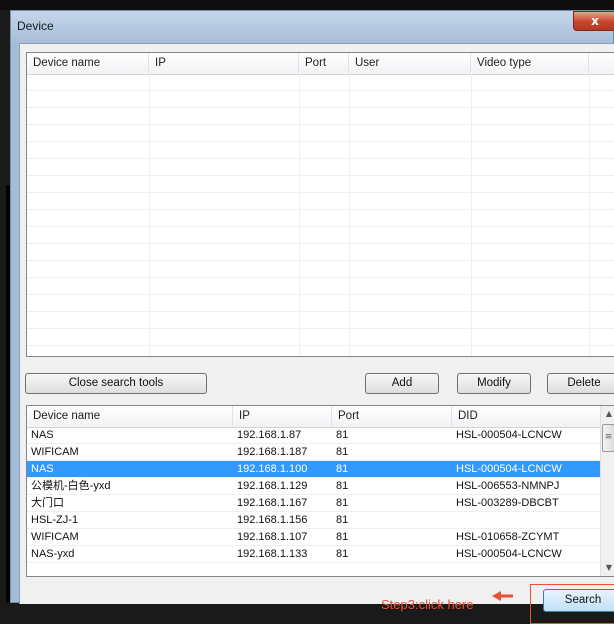 The image size is (614, 624). What do you see at coordinates (272, 503) in the screenshot?
I see `cell-ip: 192.168.1.167` at bounding box center [272, 503].